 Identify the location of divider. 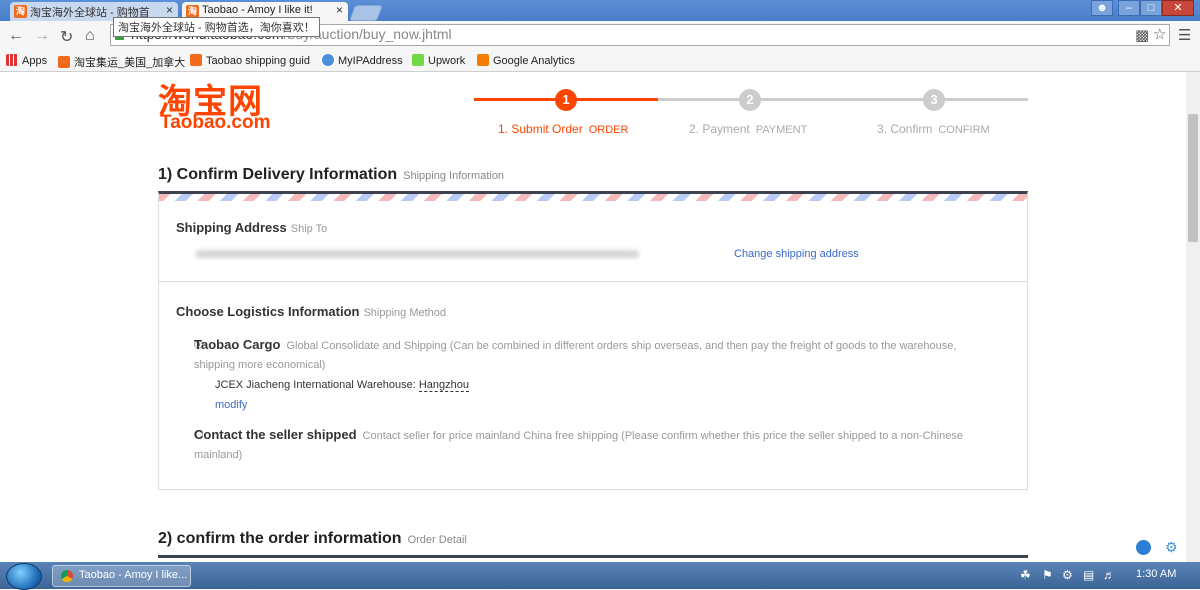
(593, 281).